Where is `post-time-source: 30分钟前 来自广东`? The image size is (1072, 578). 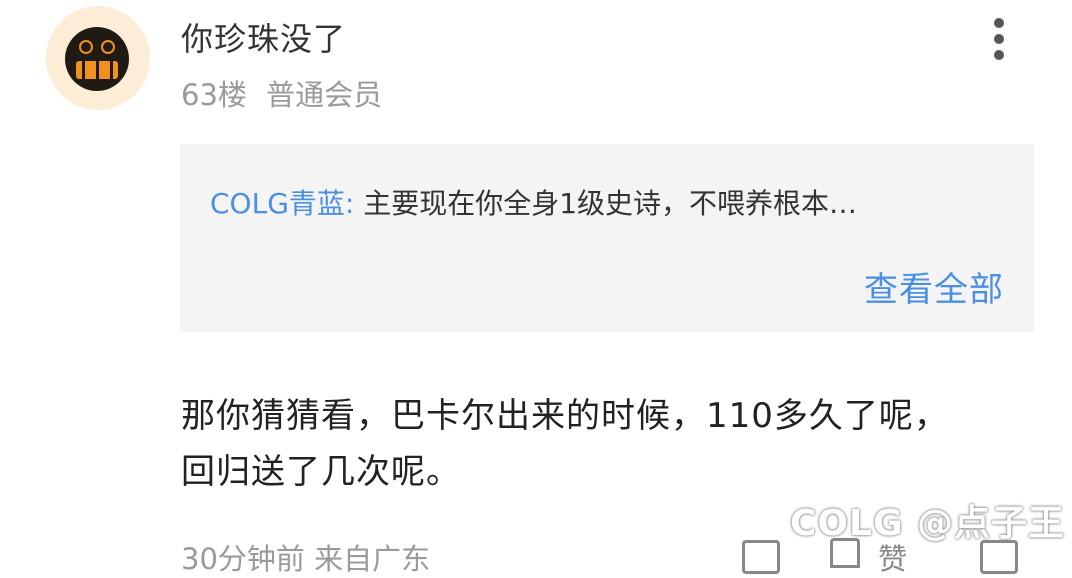
post-time-source: 30分钟前 来自广东 is located at coordinates (306, 559).